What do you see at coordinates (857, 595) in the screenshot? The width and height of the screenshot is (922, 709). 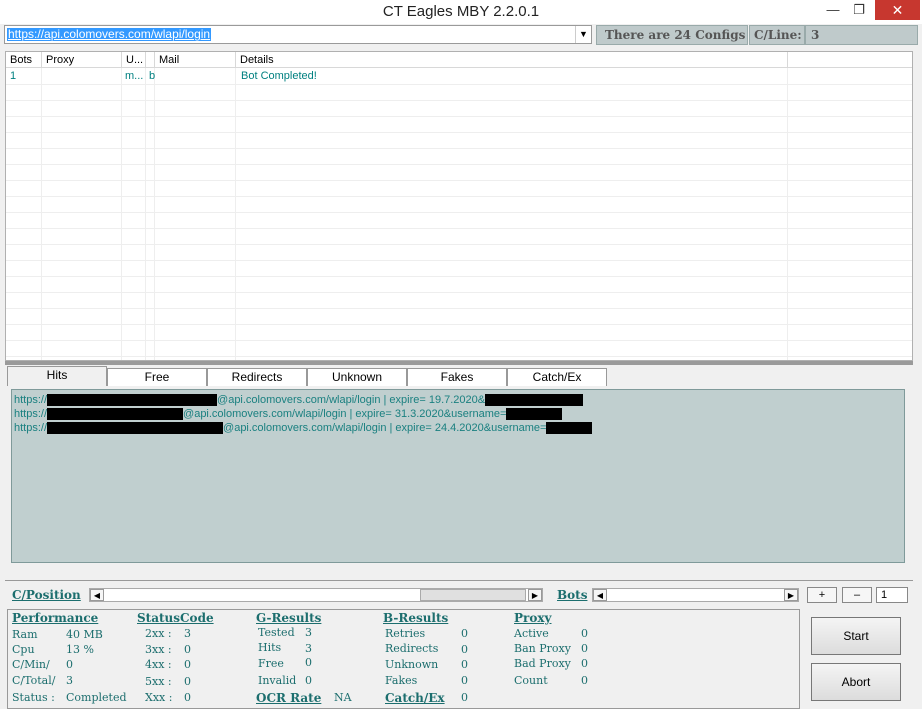 I see `minus-button: –` at bounding box center [857, 595].